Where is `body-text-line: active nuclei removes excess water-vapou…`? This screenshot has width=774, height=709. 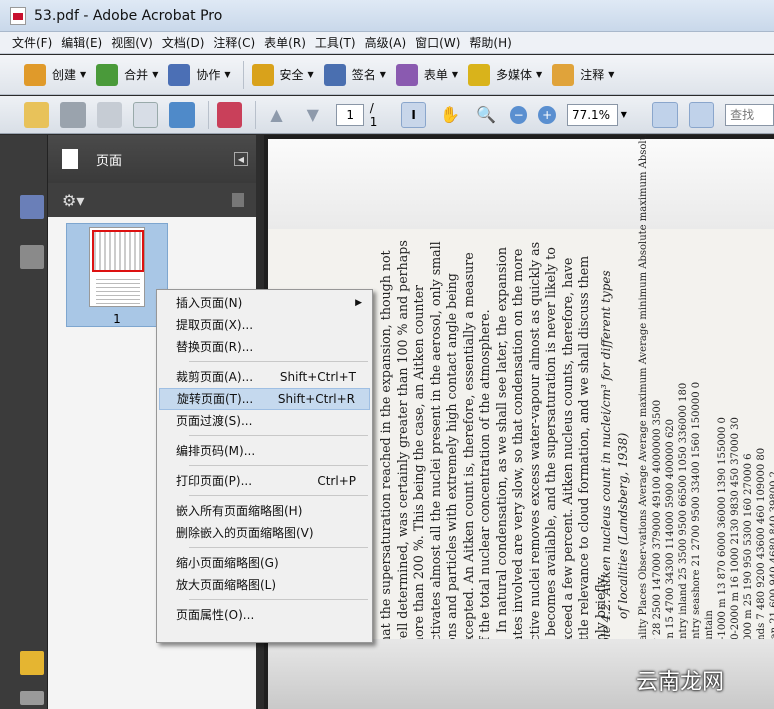
body-text-line: active nuclei removes excess water-vapou… is located at coordinates (534, 445).